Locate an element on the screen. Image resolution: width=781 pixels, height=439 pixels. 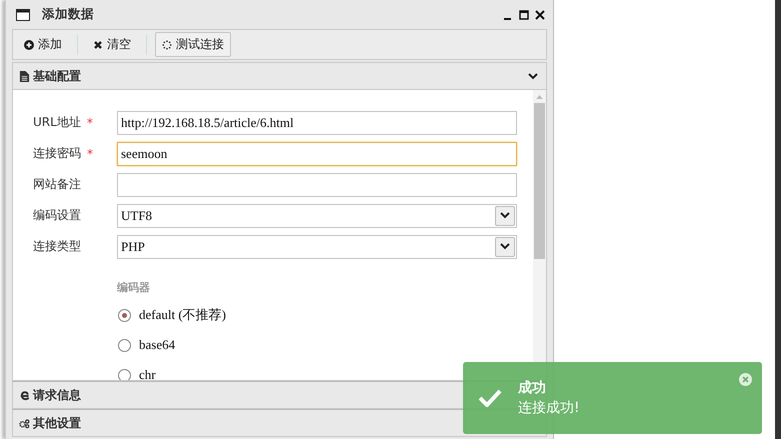
window-title: 添加数据 is located at coordinates (68, 14).